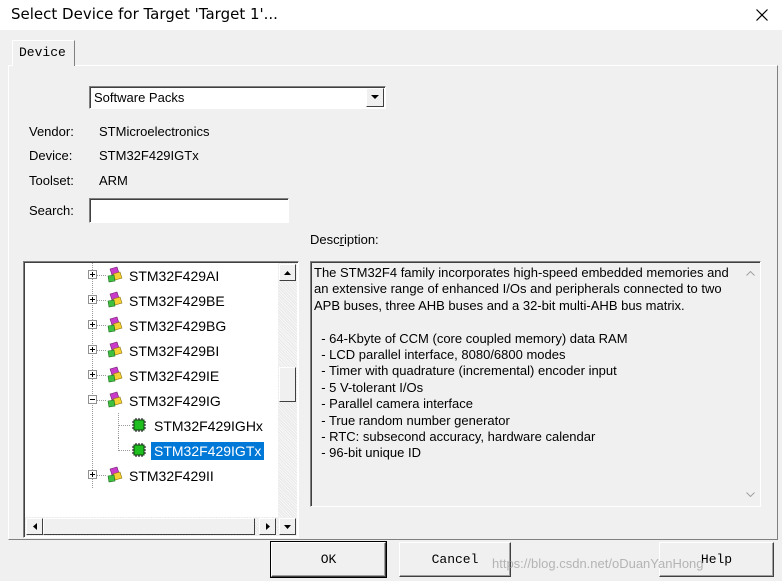 Image resolution: width=782 pixels, height=581 pixels. Describe the element at coordinates (175, 401) in the screenshot. I see `tree-item-label: STM32F429IG` at that location.